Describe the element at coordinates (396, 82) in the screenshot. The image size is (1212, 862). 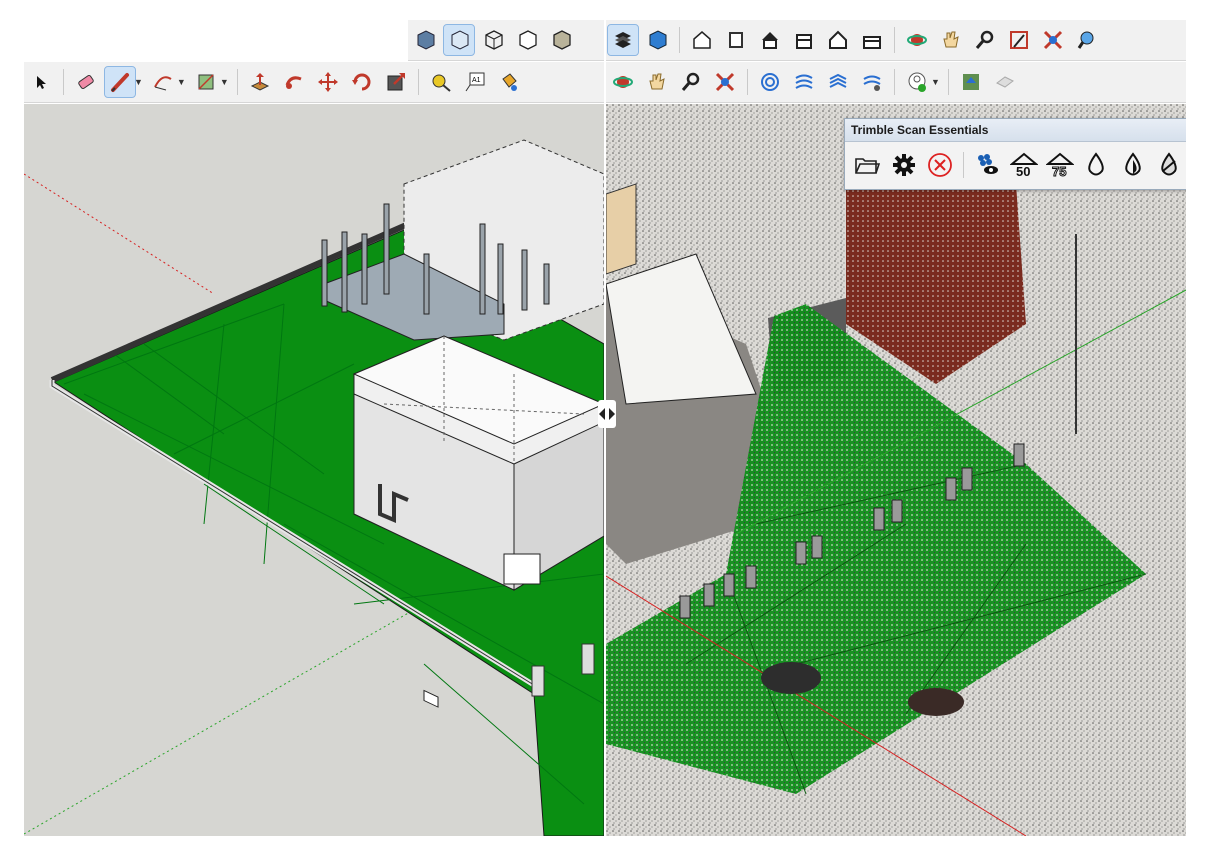
I see `scale-tool-button` at that location.